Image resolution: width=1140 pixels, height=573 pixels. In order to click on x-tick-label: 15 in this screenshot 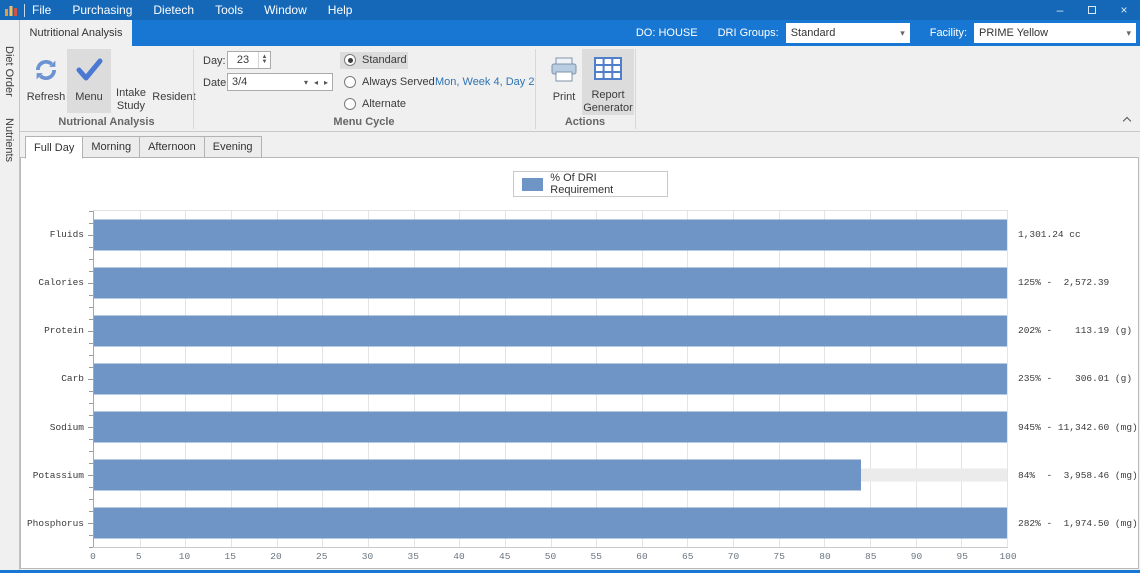, I will do `click(230, 556)`.